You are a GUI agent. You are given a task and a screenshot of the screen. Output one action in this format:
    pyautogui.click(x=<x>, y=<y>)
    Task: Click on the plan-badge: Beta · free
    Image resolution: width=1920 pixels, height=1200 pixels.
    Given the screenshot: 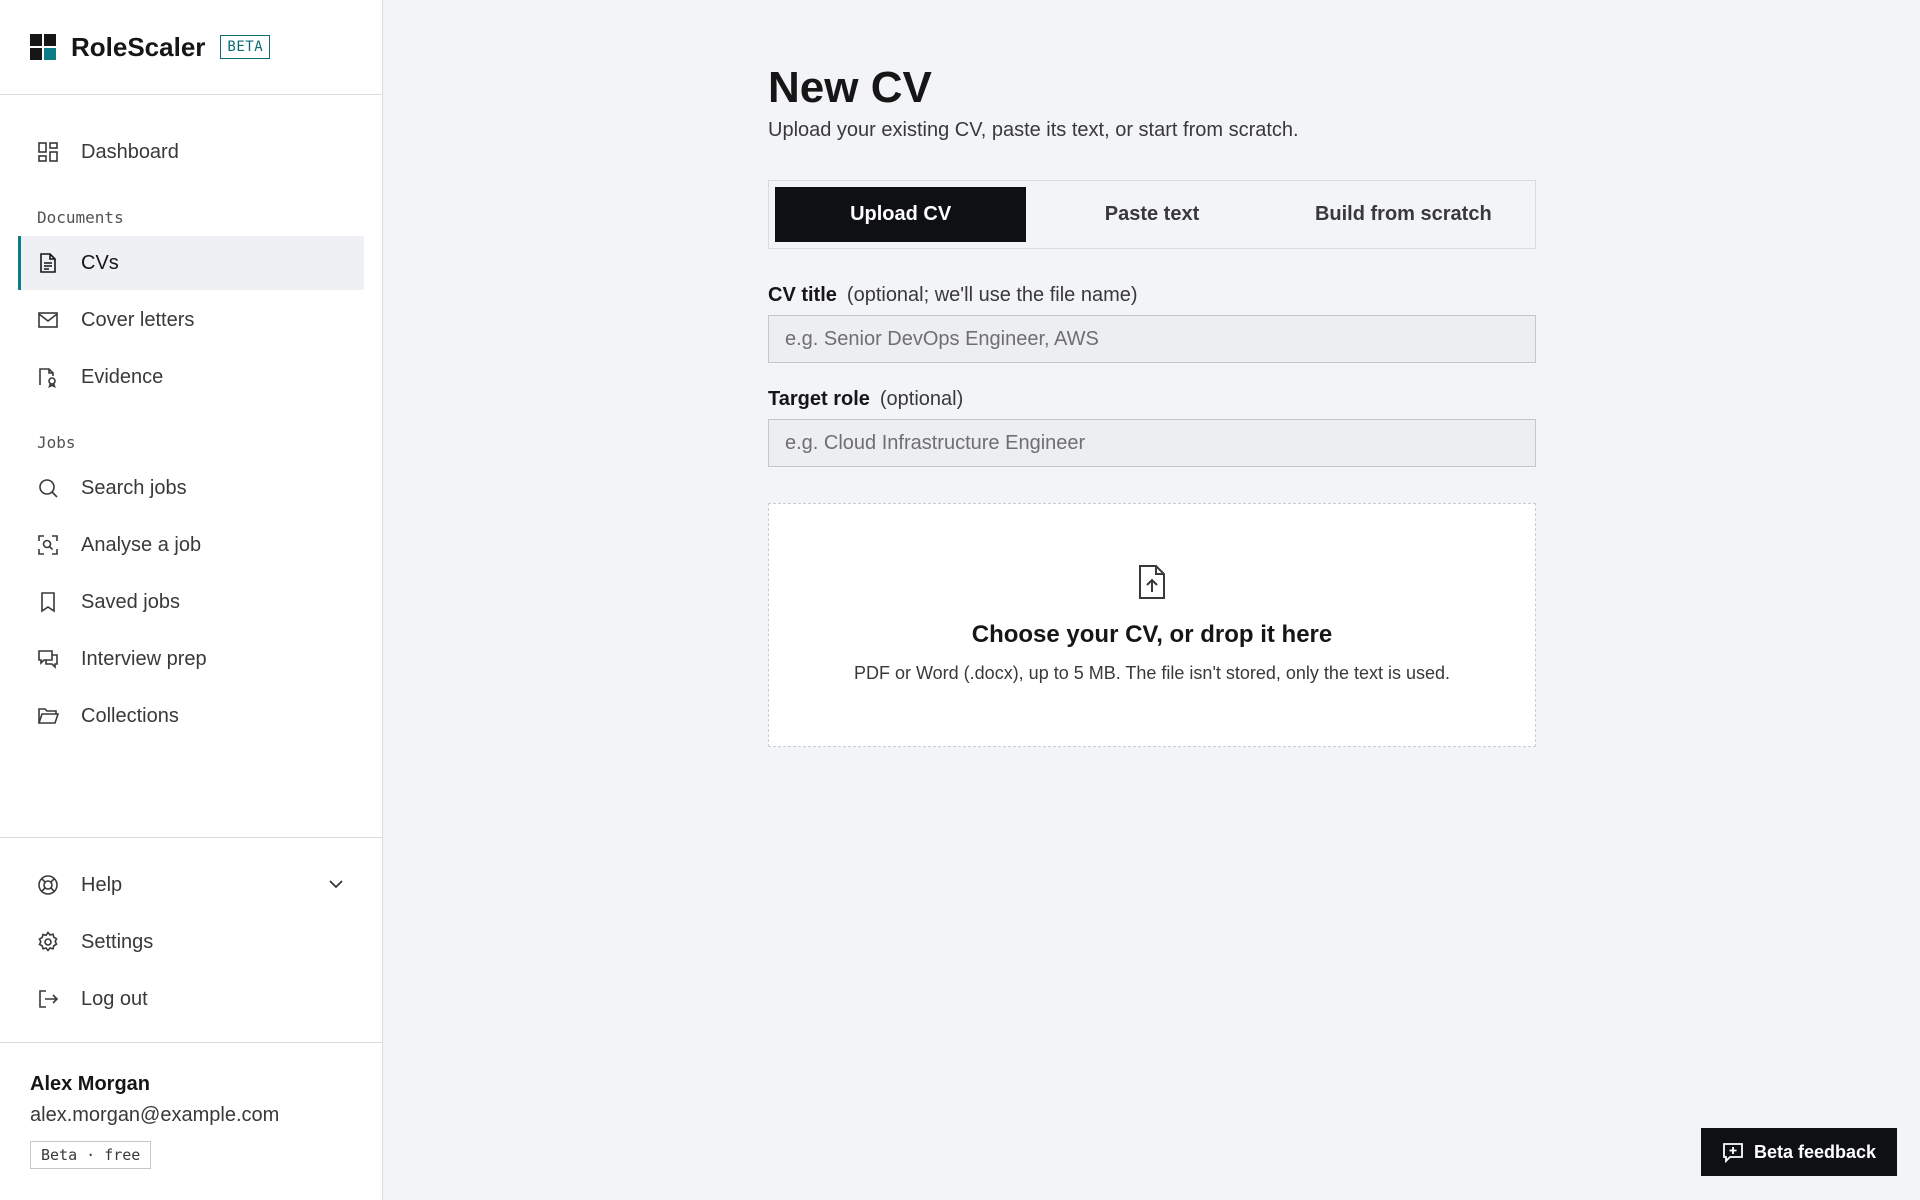 What is the action you would take?
    pyautogui.click(x=91, y=1155)
    